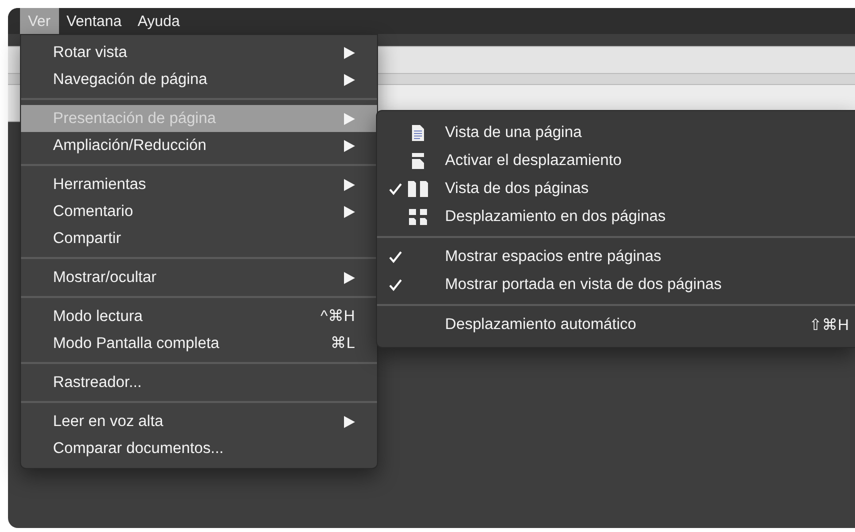 The width and height of the screenshot is (855, 532). What do you see at coordinates (199, 421) in the screenshot?
I see `menu-item: Leer en voz alta` at bounding box center [199, 421].